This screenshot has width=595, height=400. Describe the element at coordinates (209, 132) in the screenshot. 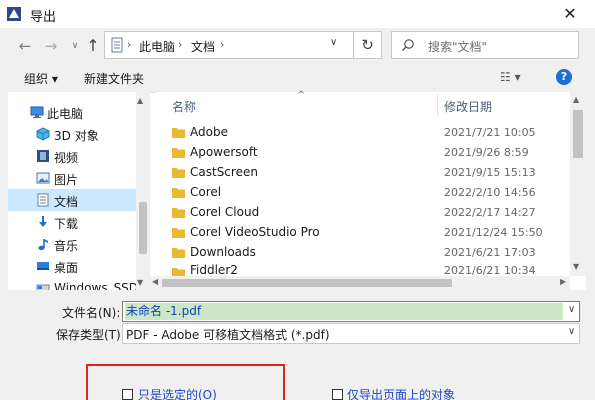

I see `file-name: Adobe` at that location.